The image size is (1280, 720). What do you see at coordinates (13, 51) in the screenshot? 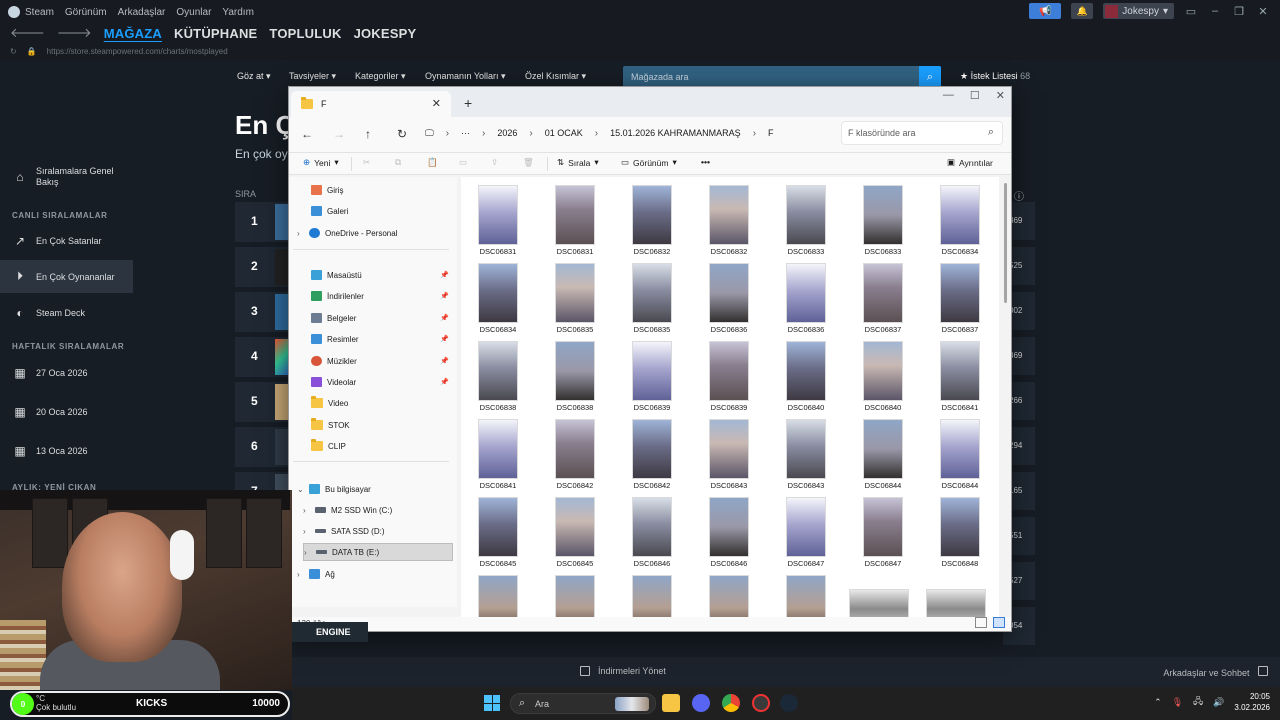
I see `reload-icon: ↻` at bounding box center [13, 51].